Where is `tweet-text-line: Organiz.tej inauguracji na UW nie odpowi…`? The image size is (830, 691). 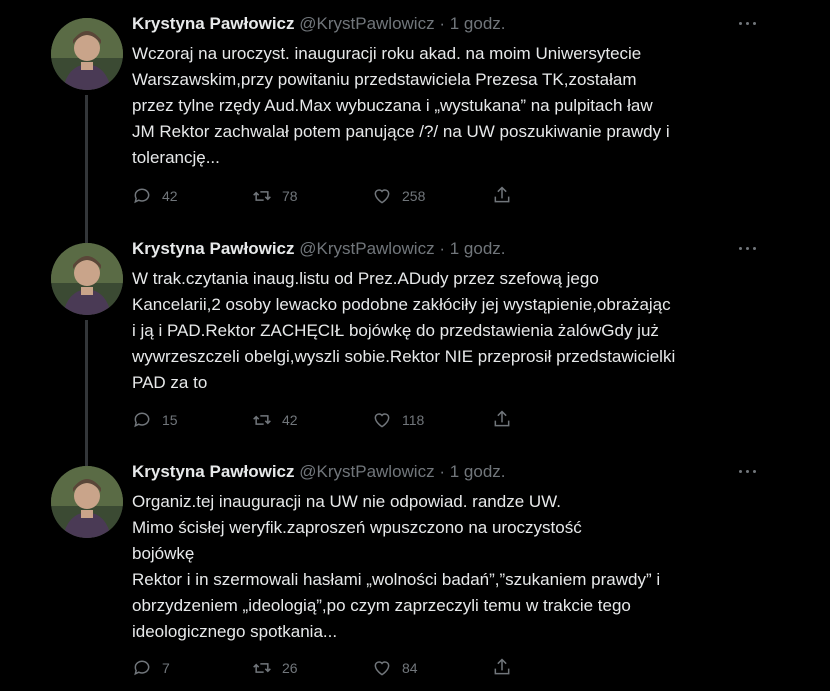
tweet-text-line: Organiz.tej inauguracji na UW nie odpowi… is located at coordinates (346, 501).